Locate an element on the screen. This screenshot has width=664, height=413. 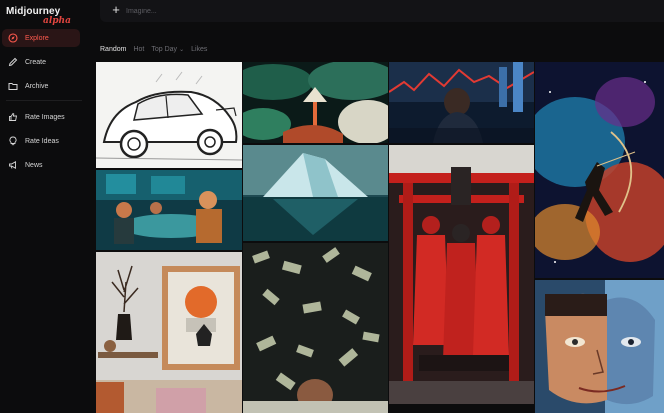
nav-item-create: Create is located at coordinates (41, 62).